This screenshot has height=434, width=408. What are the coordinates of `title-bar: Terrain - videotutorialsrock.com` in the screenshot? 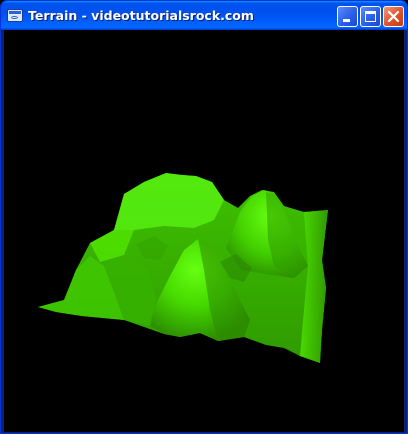 It's located at (204, 15).